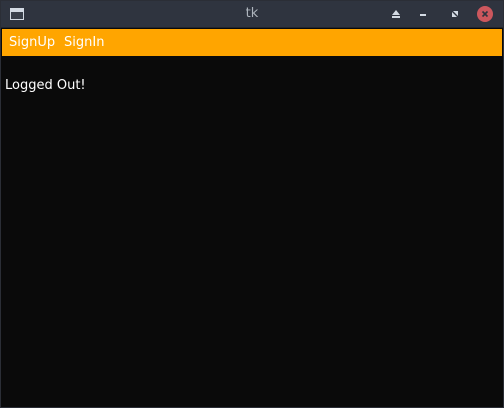 Image resolution: width=504 pixels, height=408 pixels. I want to click on shade-button, so click(396, 14).